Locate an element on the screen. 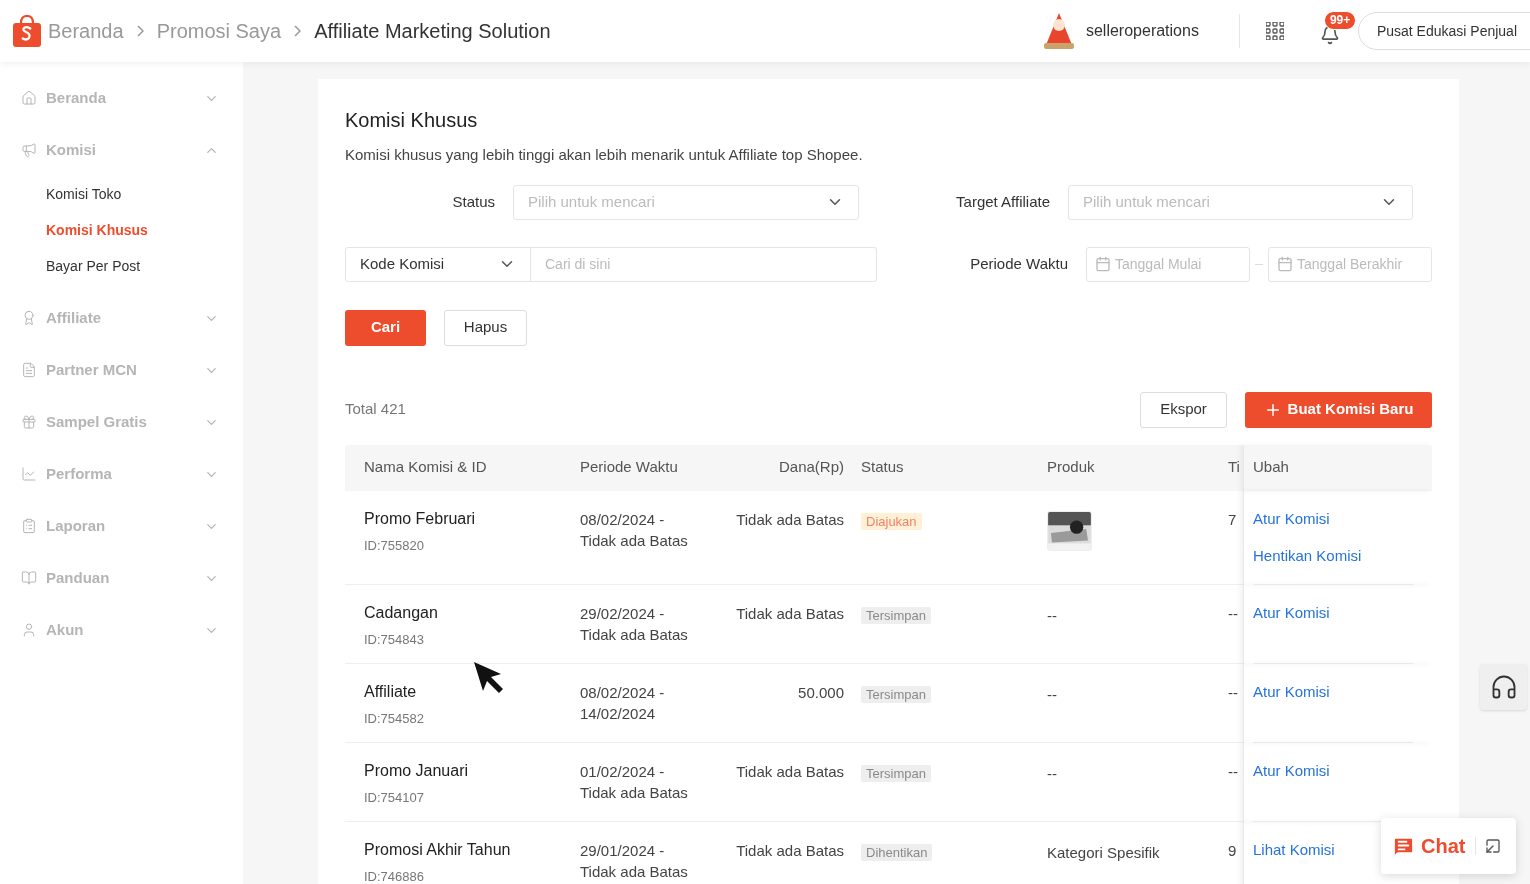 The image size is (1530, 884). bell-icon is located at coordinates (1329, 35).